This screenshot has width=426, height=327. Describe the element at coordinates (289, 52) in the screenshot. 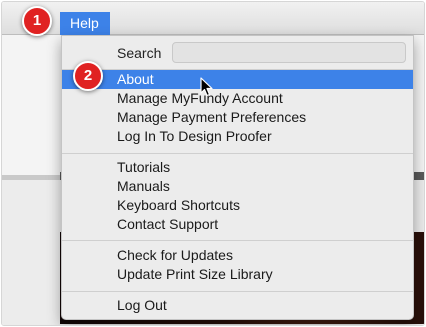

I see `search-input` at that location.